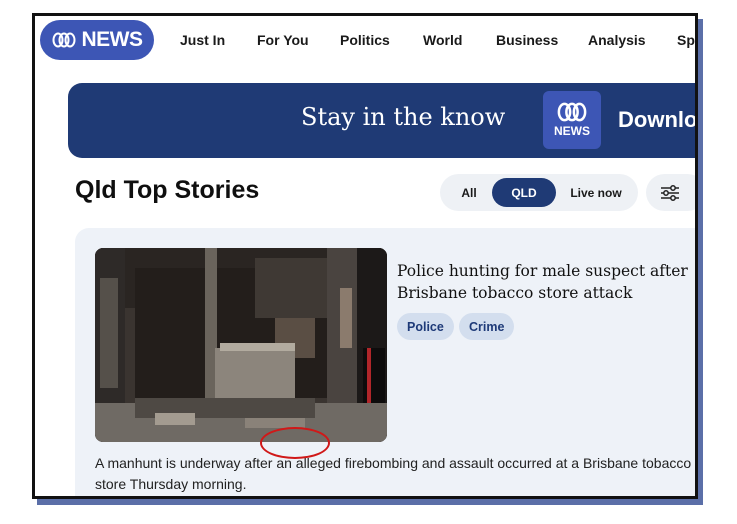  I want to click on nav-item-analysis: Analysis, so click(617, 40).